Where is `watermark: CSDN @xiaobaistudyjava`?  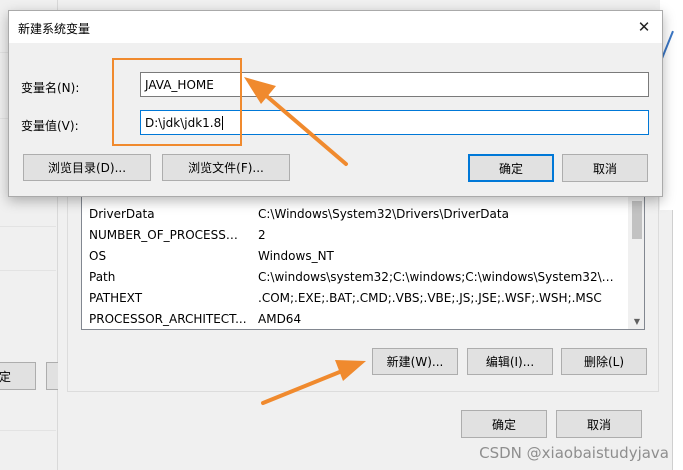
watermark: CSDN @xiaobaistudyjava is located at coordinates (574, 453).